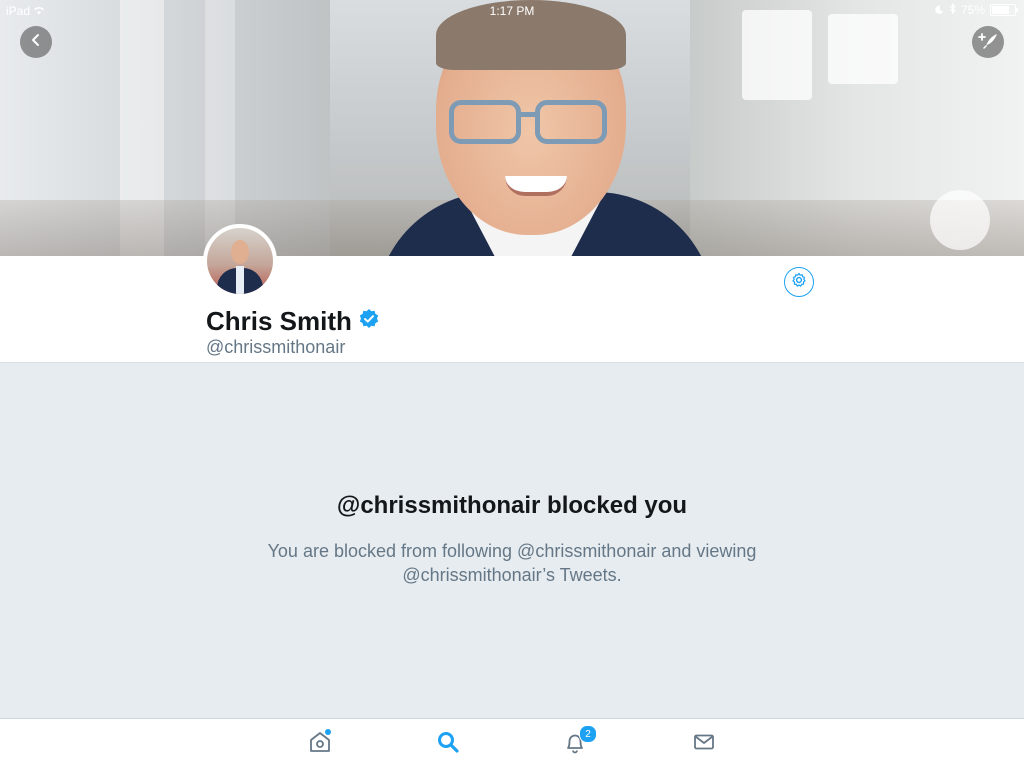 The width and height of the screenshot is (1024, 769). Describe the element at coordinates (939, 10) in the screenshot. I see `moon-icon` at that location.